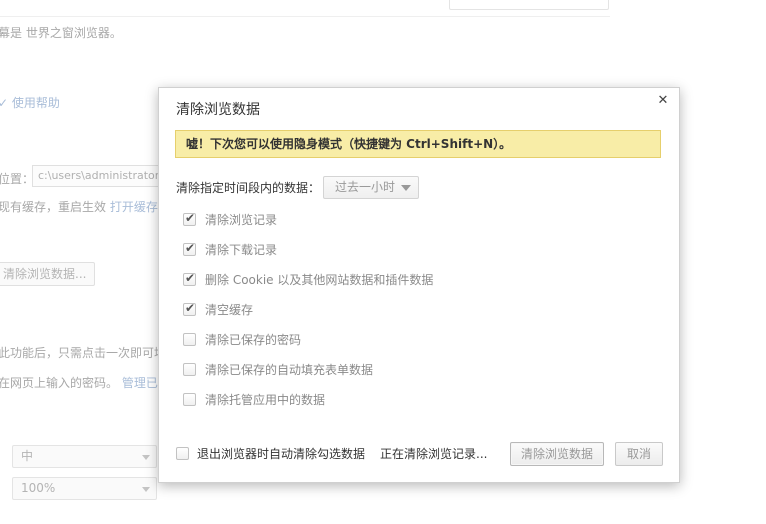 The height and width of the screenshot is (524, 766). What do you see at coordinates (218, 110) in the screenshot?
I see `dialog-title: 清除浏览数据` at bounding box center [218, 110].